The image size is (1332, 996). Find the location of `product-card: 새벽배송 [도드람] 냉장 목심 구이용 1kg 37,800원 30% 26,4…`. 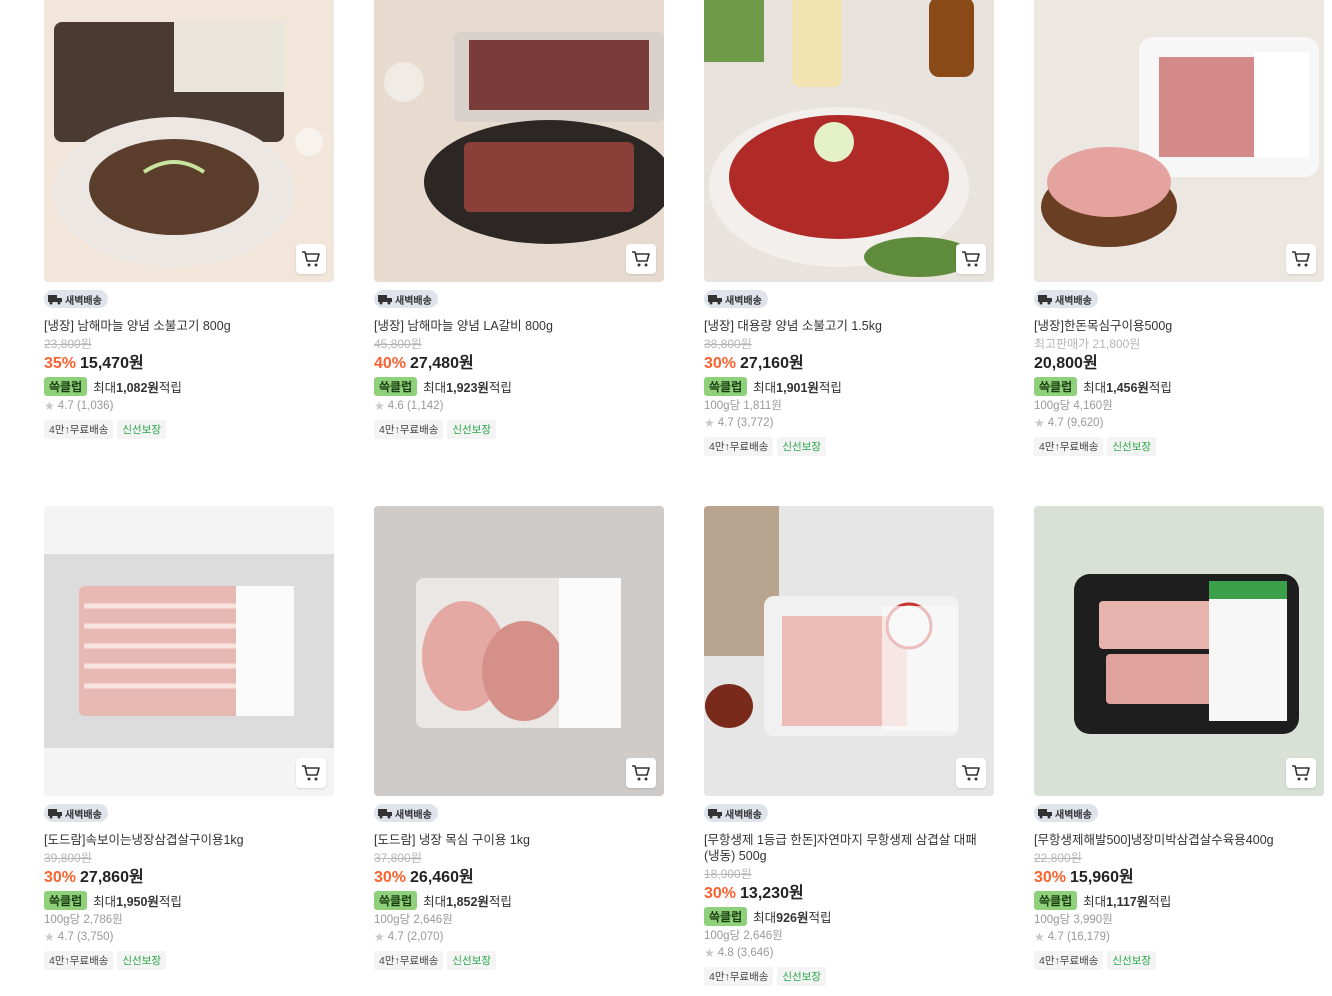

product-card: 새벽배송 [도드람] 냉장 목심 구이용 1kg 37,800원 30% 26,4… is located at coordinates (519, 738).